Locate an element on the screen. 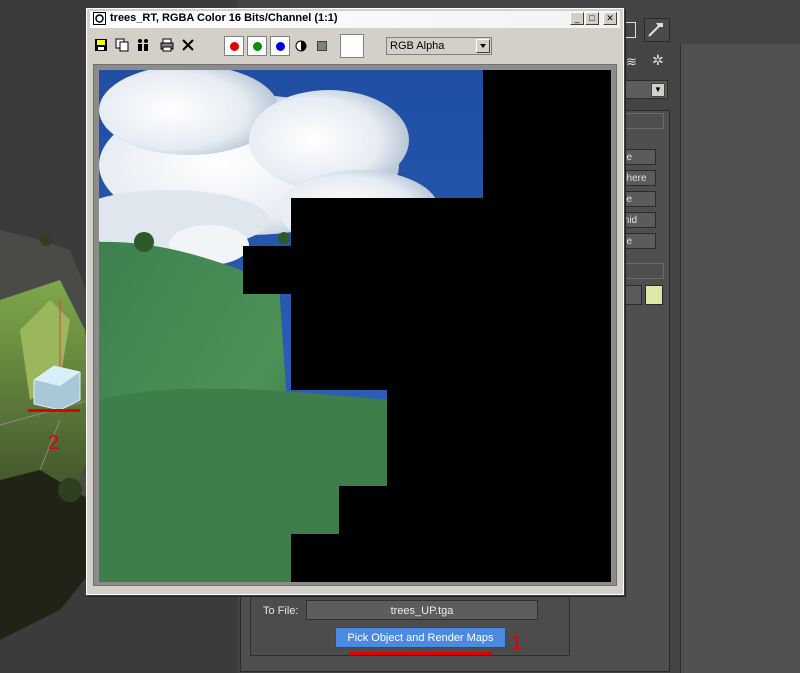  blue-channel-toggle is located at coordinates (280, 46).